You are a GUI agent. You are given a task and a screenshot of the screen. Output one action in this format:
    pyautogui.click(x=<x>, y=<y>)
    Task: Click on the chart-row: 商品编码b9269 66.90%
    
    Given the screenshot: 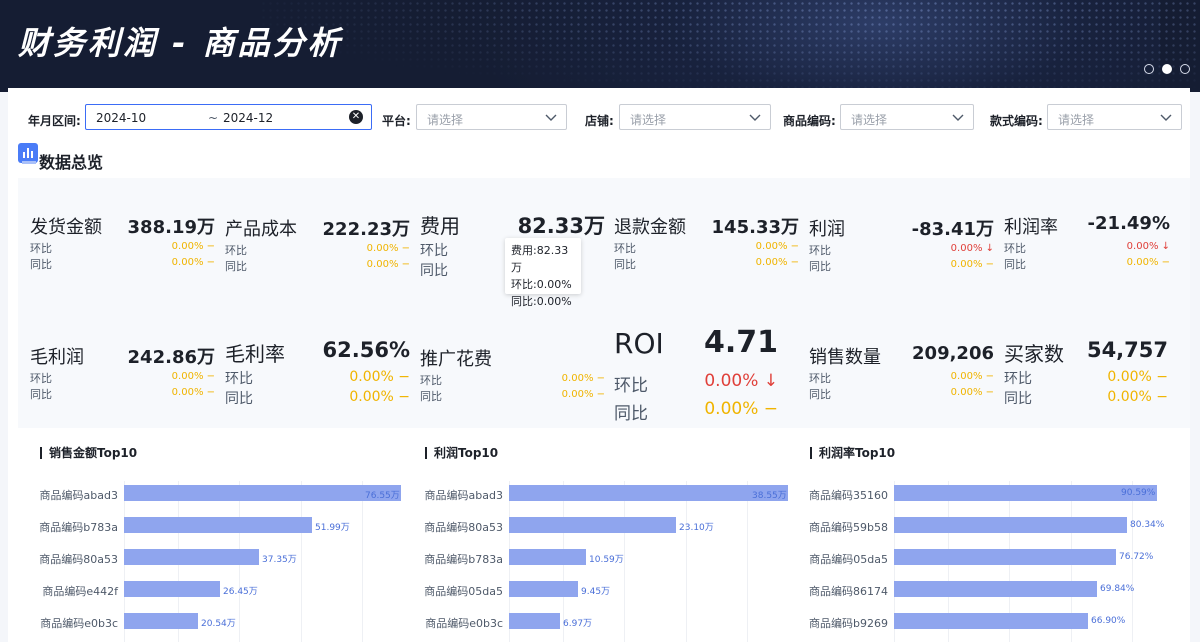 What is the action you would take?
    pyautogui.click(x=994, y=623)
    